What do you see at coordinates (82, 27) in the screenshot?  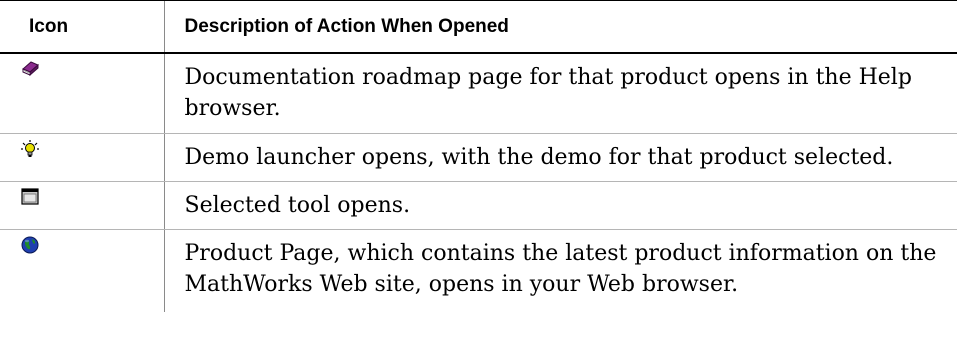 I see `icon-column-header: Icon` at bounding box center [82, 27].